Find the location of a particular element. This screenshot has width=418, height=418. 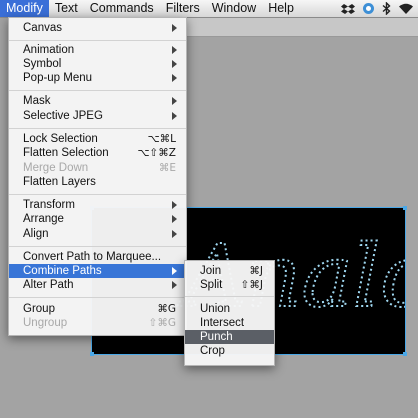

selection-handle-tr is located at coordinates (405, 208).